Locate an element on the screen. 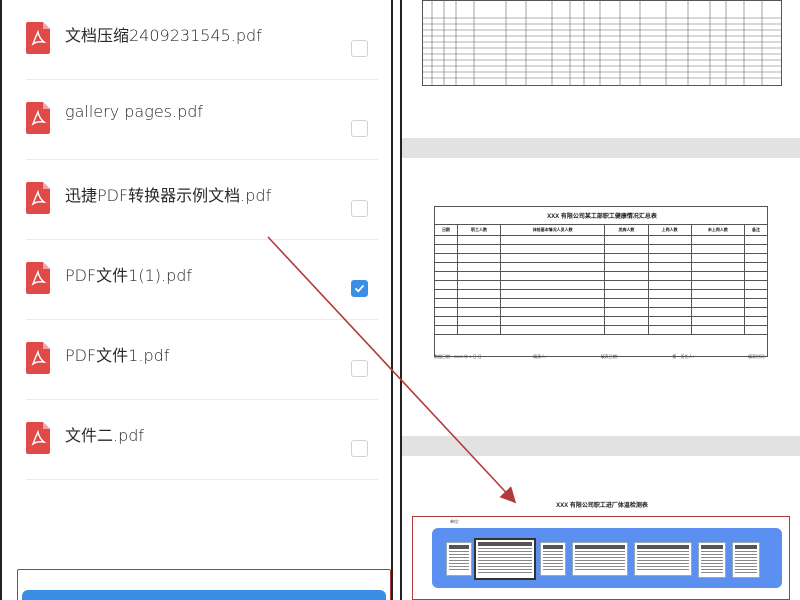 The width and height of the screenshot is (800, 600). file-list-item: 文档压缩2409231545.pdf is located at coordinates (202, 40).